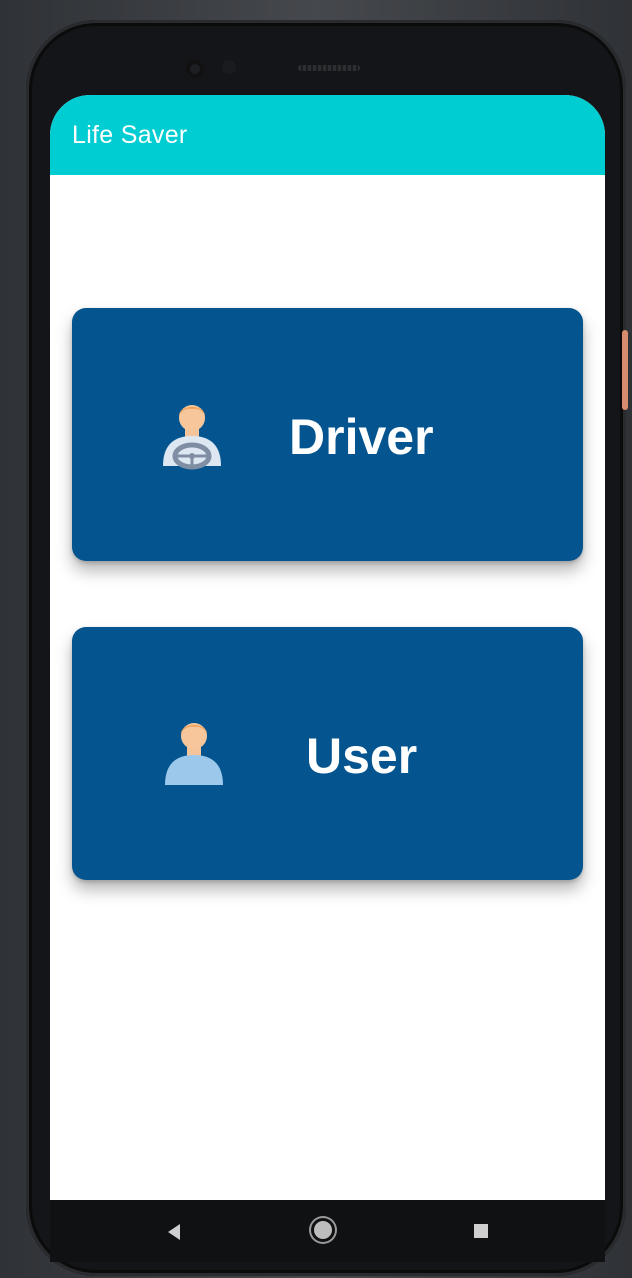  I want to click on power-button, so click(625, 370).